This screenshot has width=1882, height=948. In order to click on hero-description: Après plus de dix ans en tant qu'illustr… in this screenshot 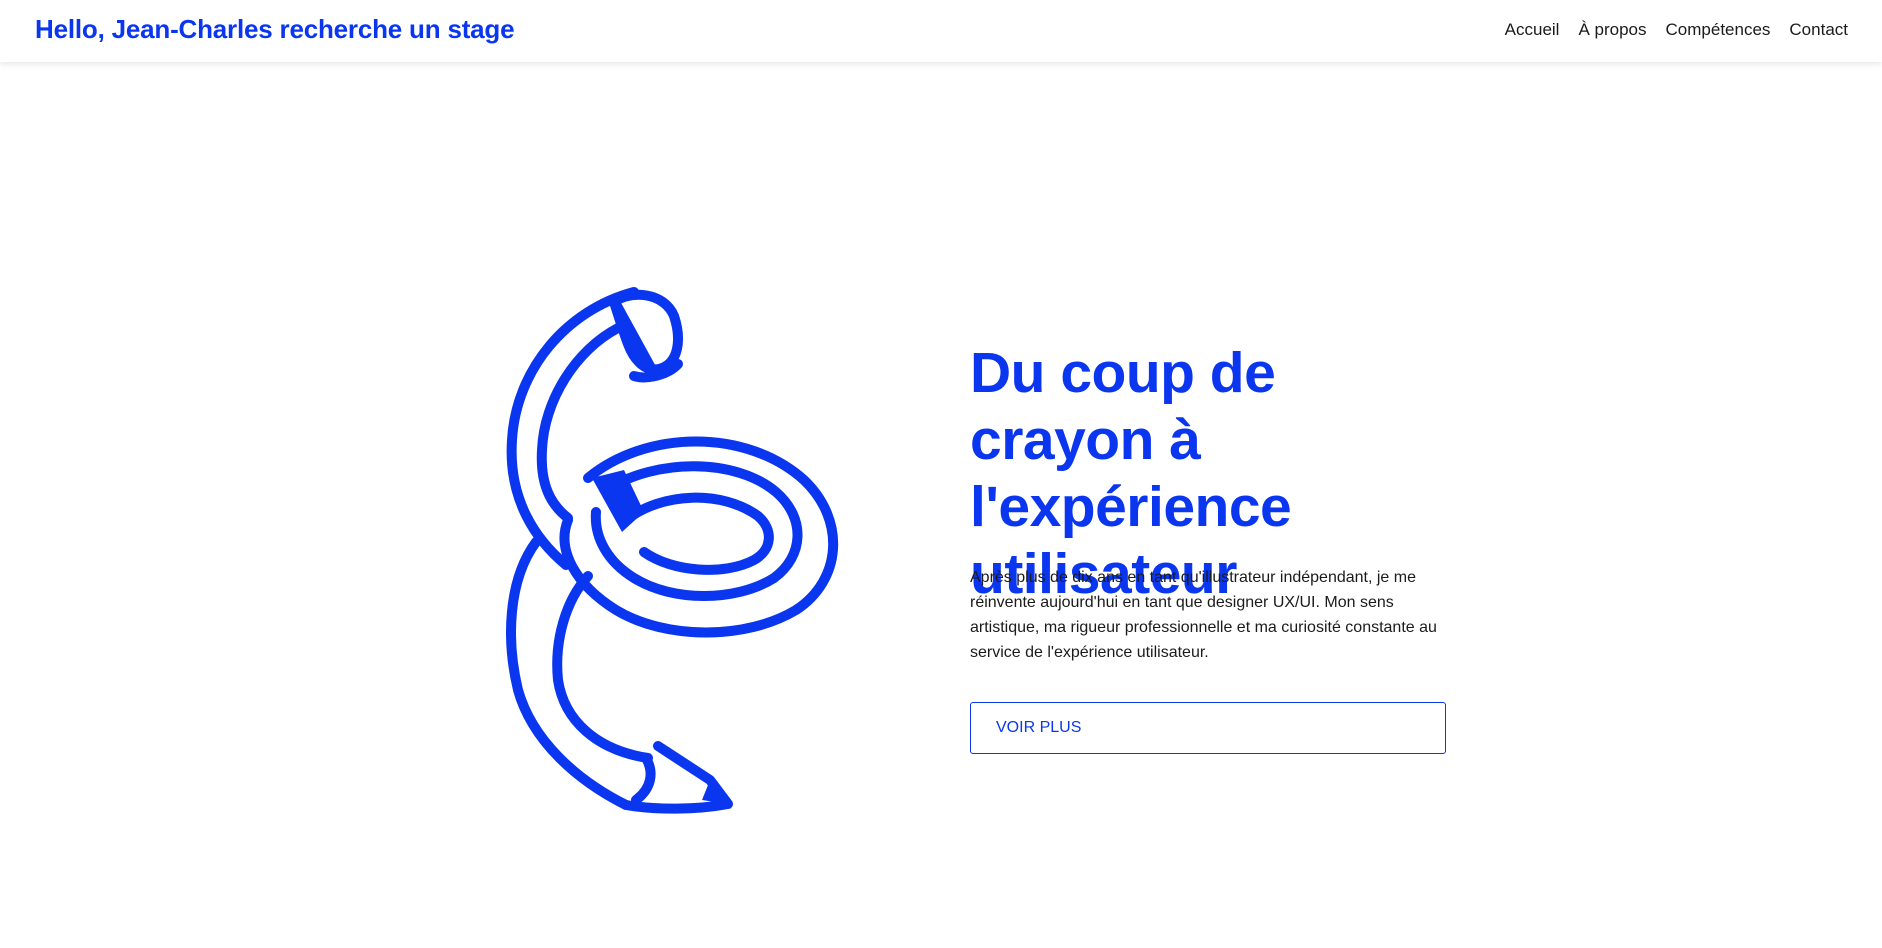, I will do `click(1203, 615)`.